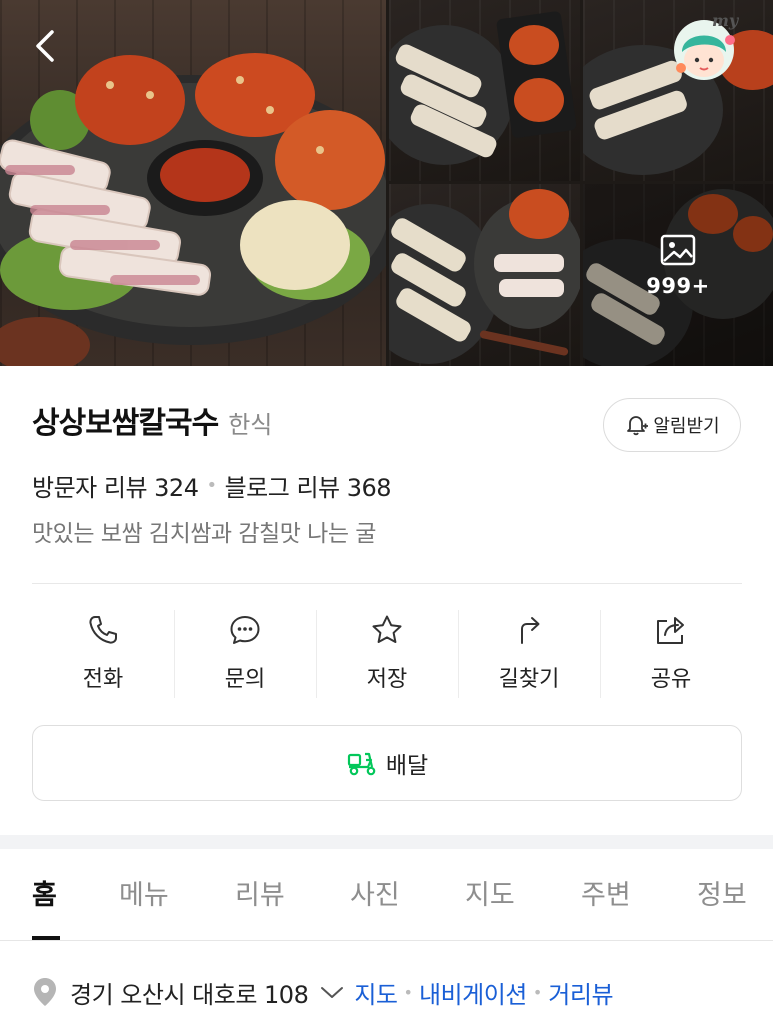  I want to click on chat-icon, so click(245, 630).